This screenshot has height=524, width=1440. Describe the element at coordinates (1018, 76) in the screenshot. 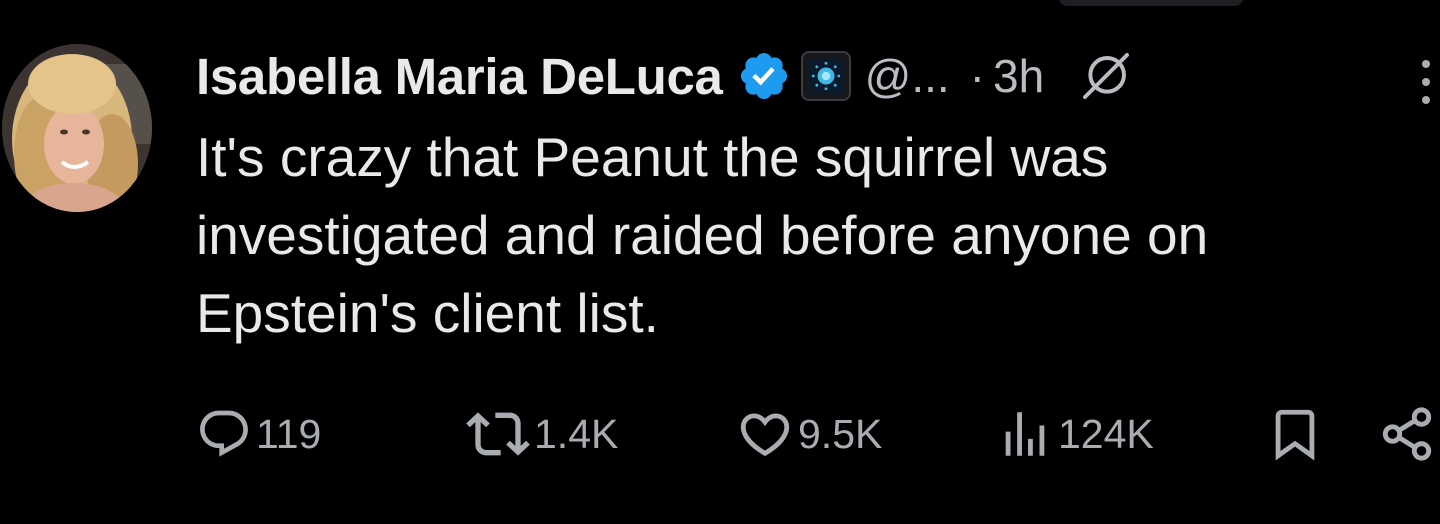

I see `post-timestamp: 3h` at that location.